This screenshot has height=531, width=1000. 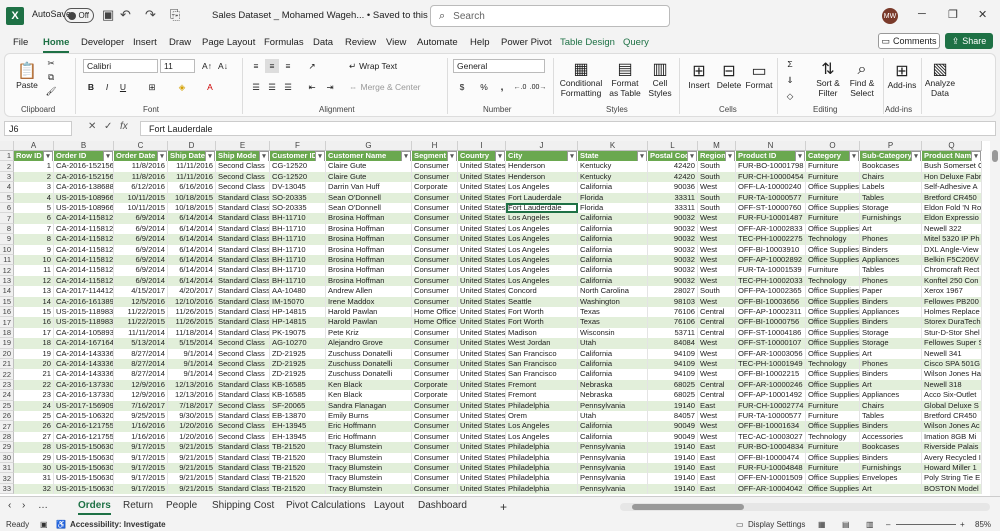 What do you see at coordinates (141, 208) in the screenshot?
I see `table-cell: 10/11/2015` at bounding box center [141, 208].